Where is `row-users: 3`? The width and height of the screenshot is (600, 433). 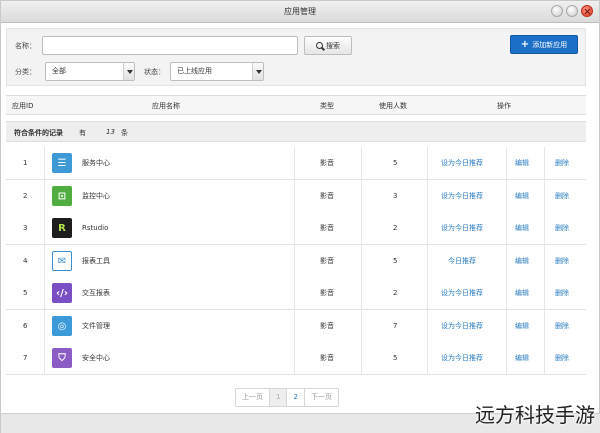
row-users: 3 is located at coordinates (395, 196).